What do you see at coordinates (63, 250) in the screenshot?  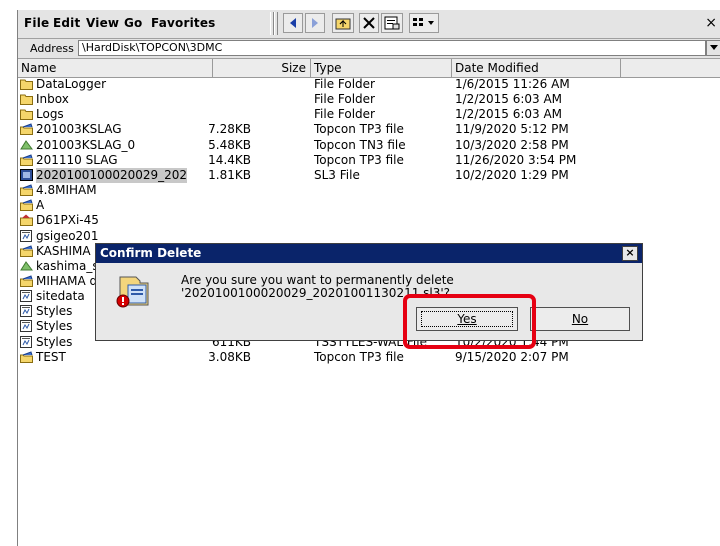 I see `file-name: KASHIMA` at bounding box center [63, 250].